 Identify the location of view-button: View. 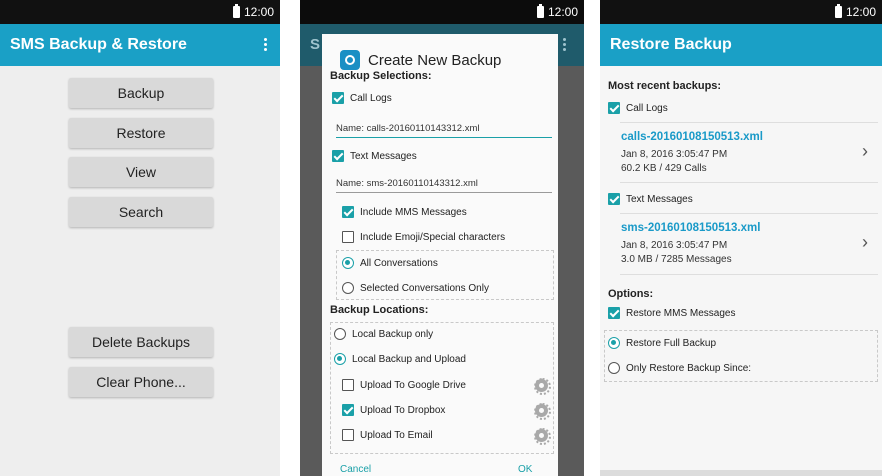
(141, 172).